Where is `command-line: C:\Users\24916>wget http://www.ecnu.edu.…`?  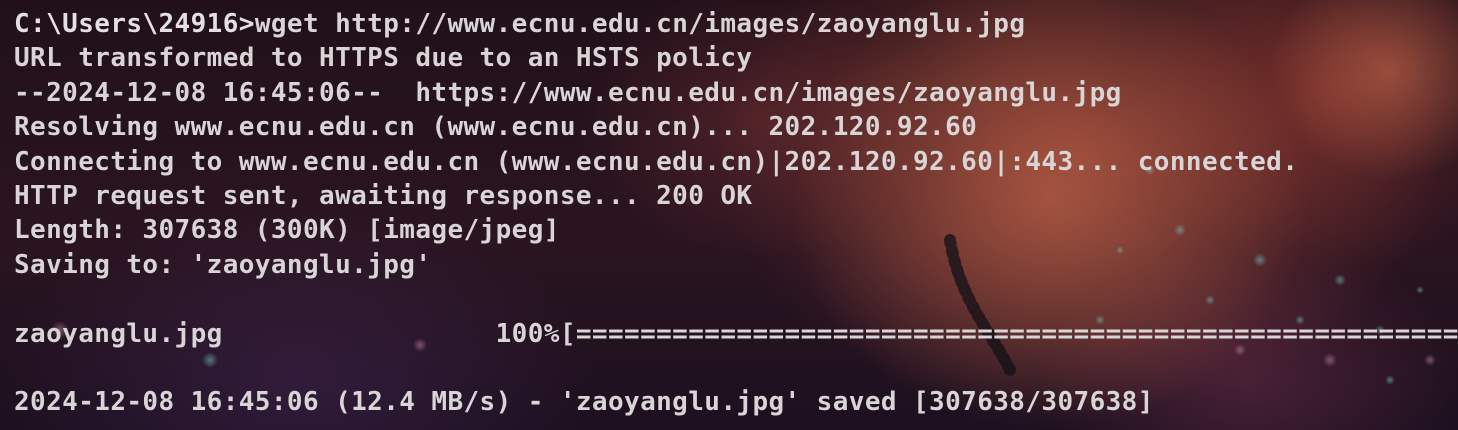 command-line: C:\Users\24916>wget http://www.ecnu.edu.… is located at coordinates (736, 24).